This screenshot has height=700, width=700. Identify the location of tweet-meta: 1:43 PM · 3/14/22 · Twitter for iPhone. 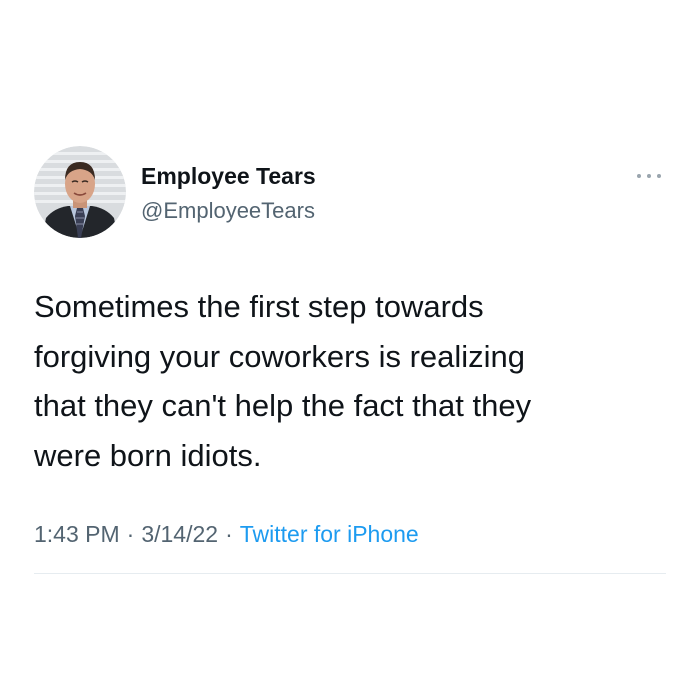
(226, 534).